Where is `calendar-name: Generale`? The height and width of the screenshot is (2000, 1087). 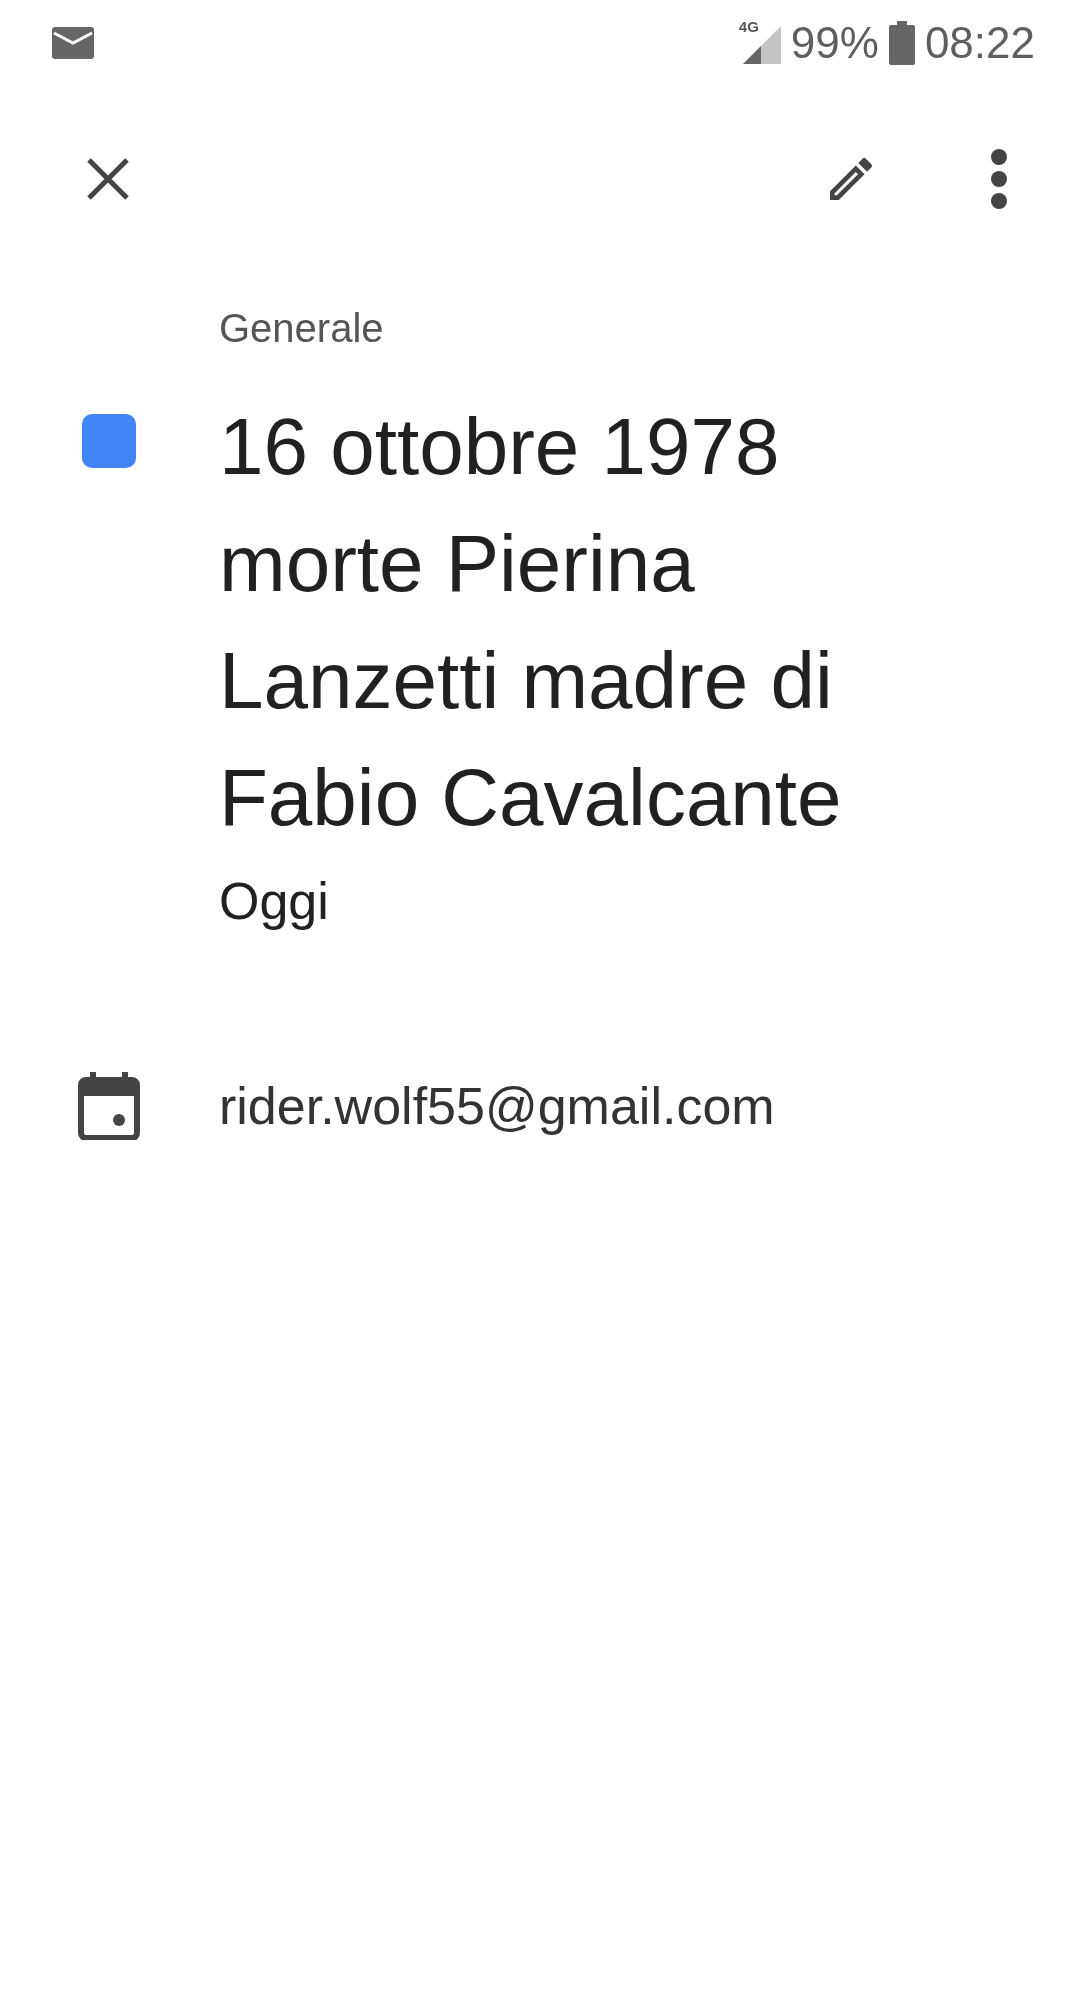
calendar-name: Generale is located at coordinates (301, 329).